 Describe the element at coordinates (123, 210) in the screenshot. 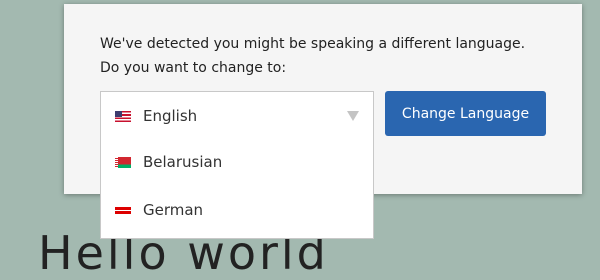

I see `germany-flag-icon` at that location.